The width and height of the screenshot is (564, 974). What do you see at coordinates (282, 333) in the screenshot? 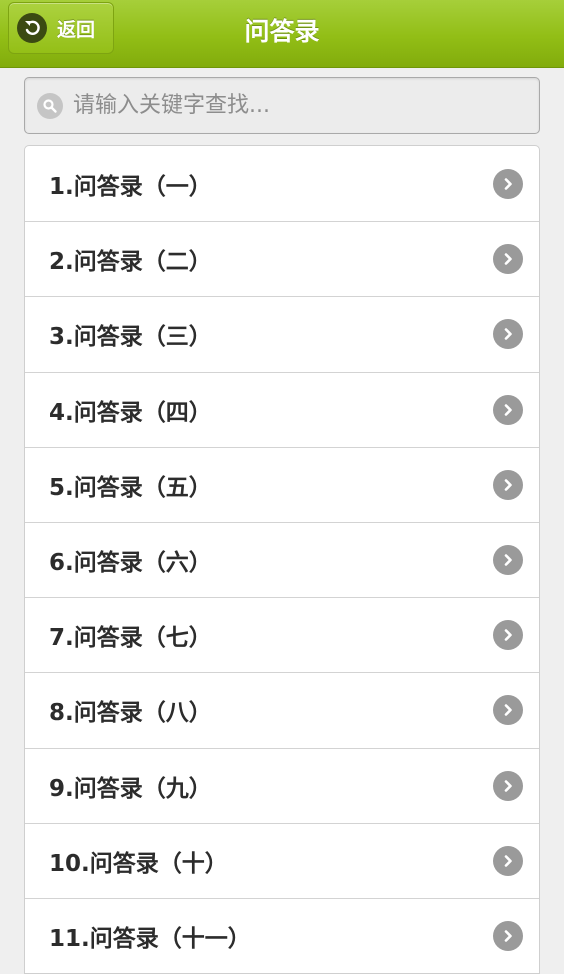
I see `list-item: 3.问答录（三）` at bounding box center [282, 333].